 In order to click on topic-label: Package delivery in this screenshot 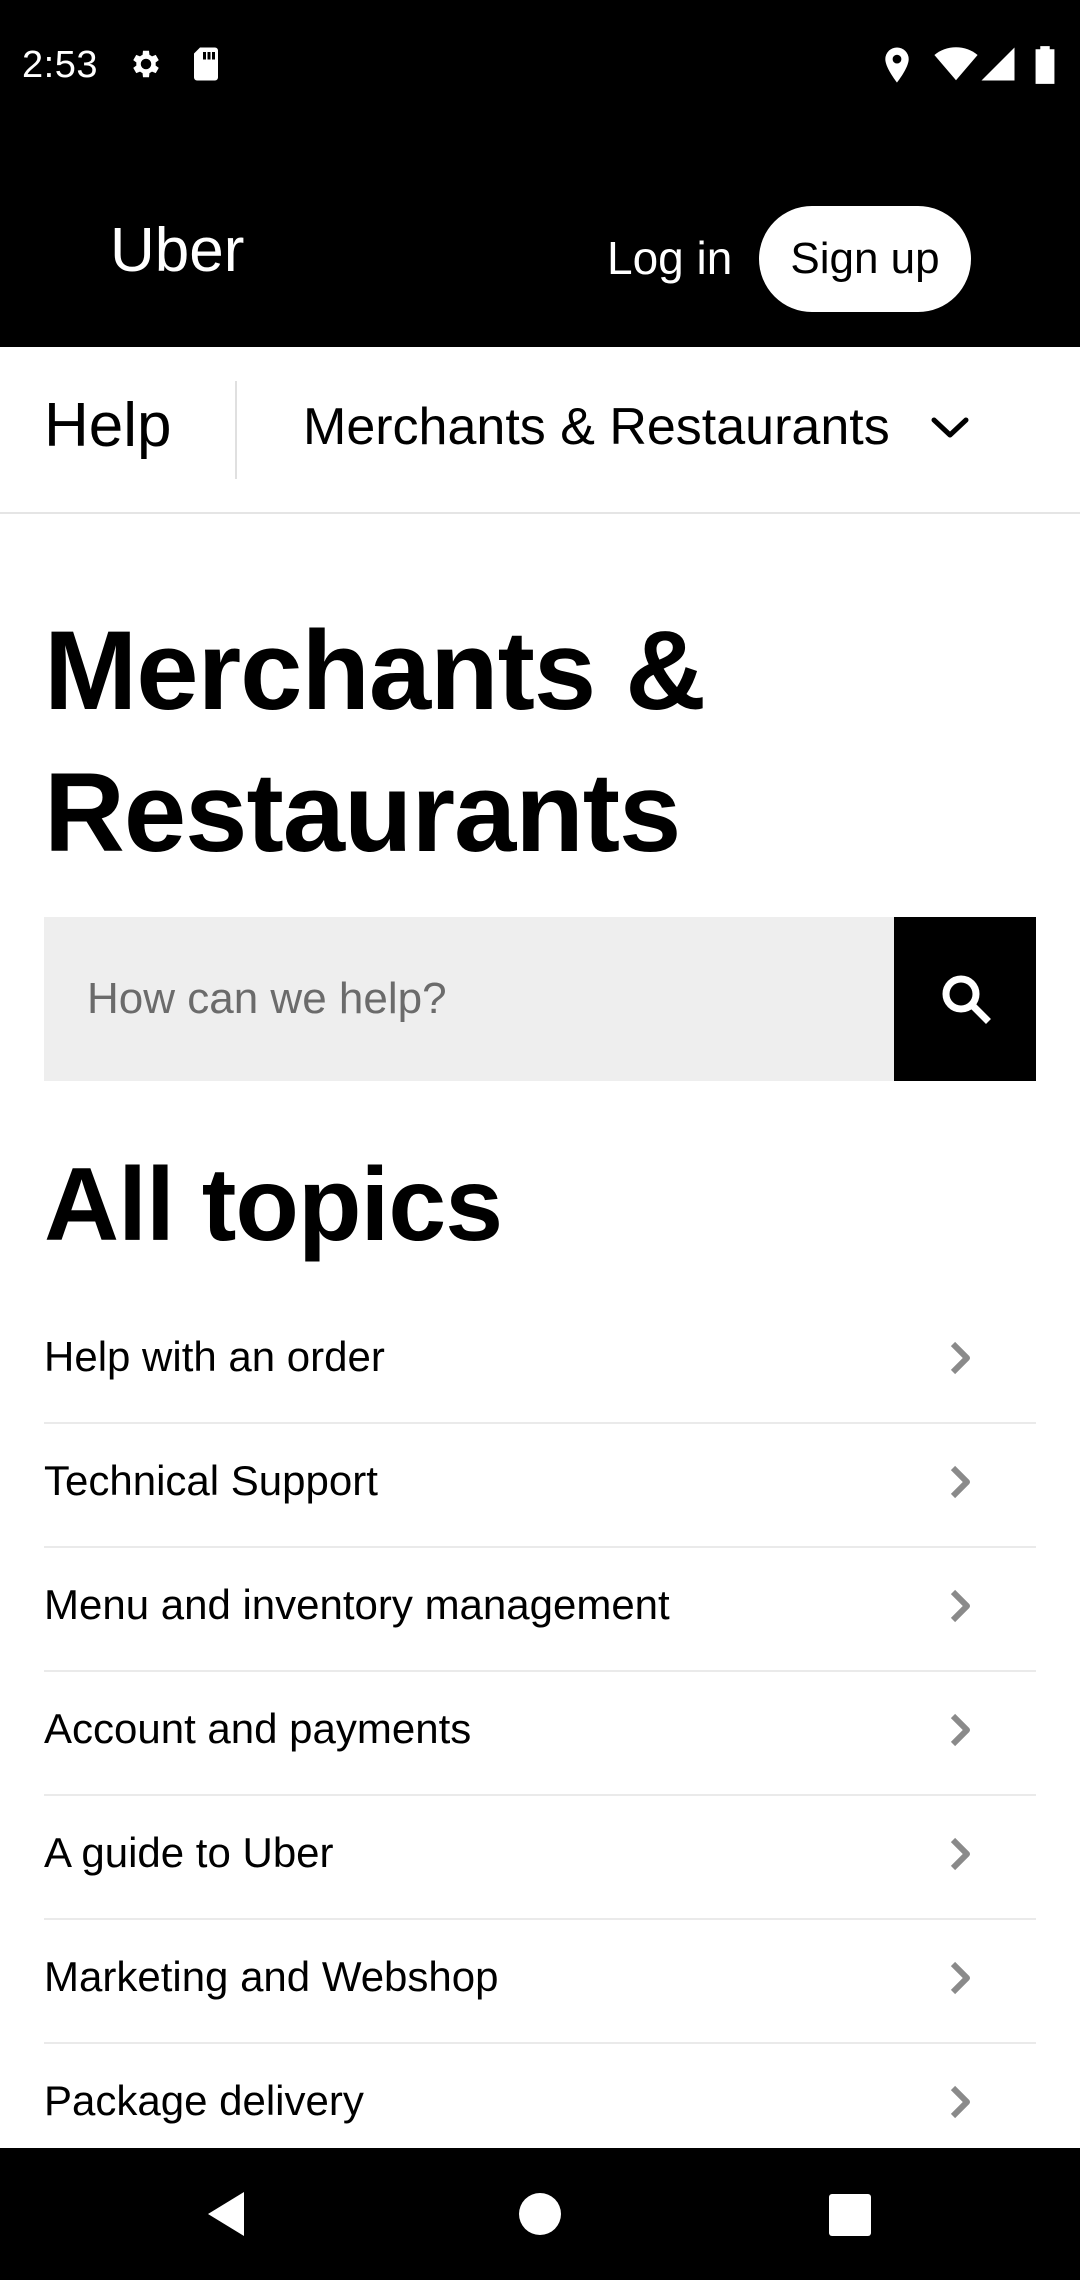, I will do `click(204, 2100)`.